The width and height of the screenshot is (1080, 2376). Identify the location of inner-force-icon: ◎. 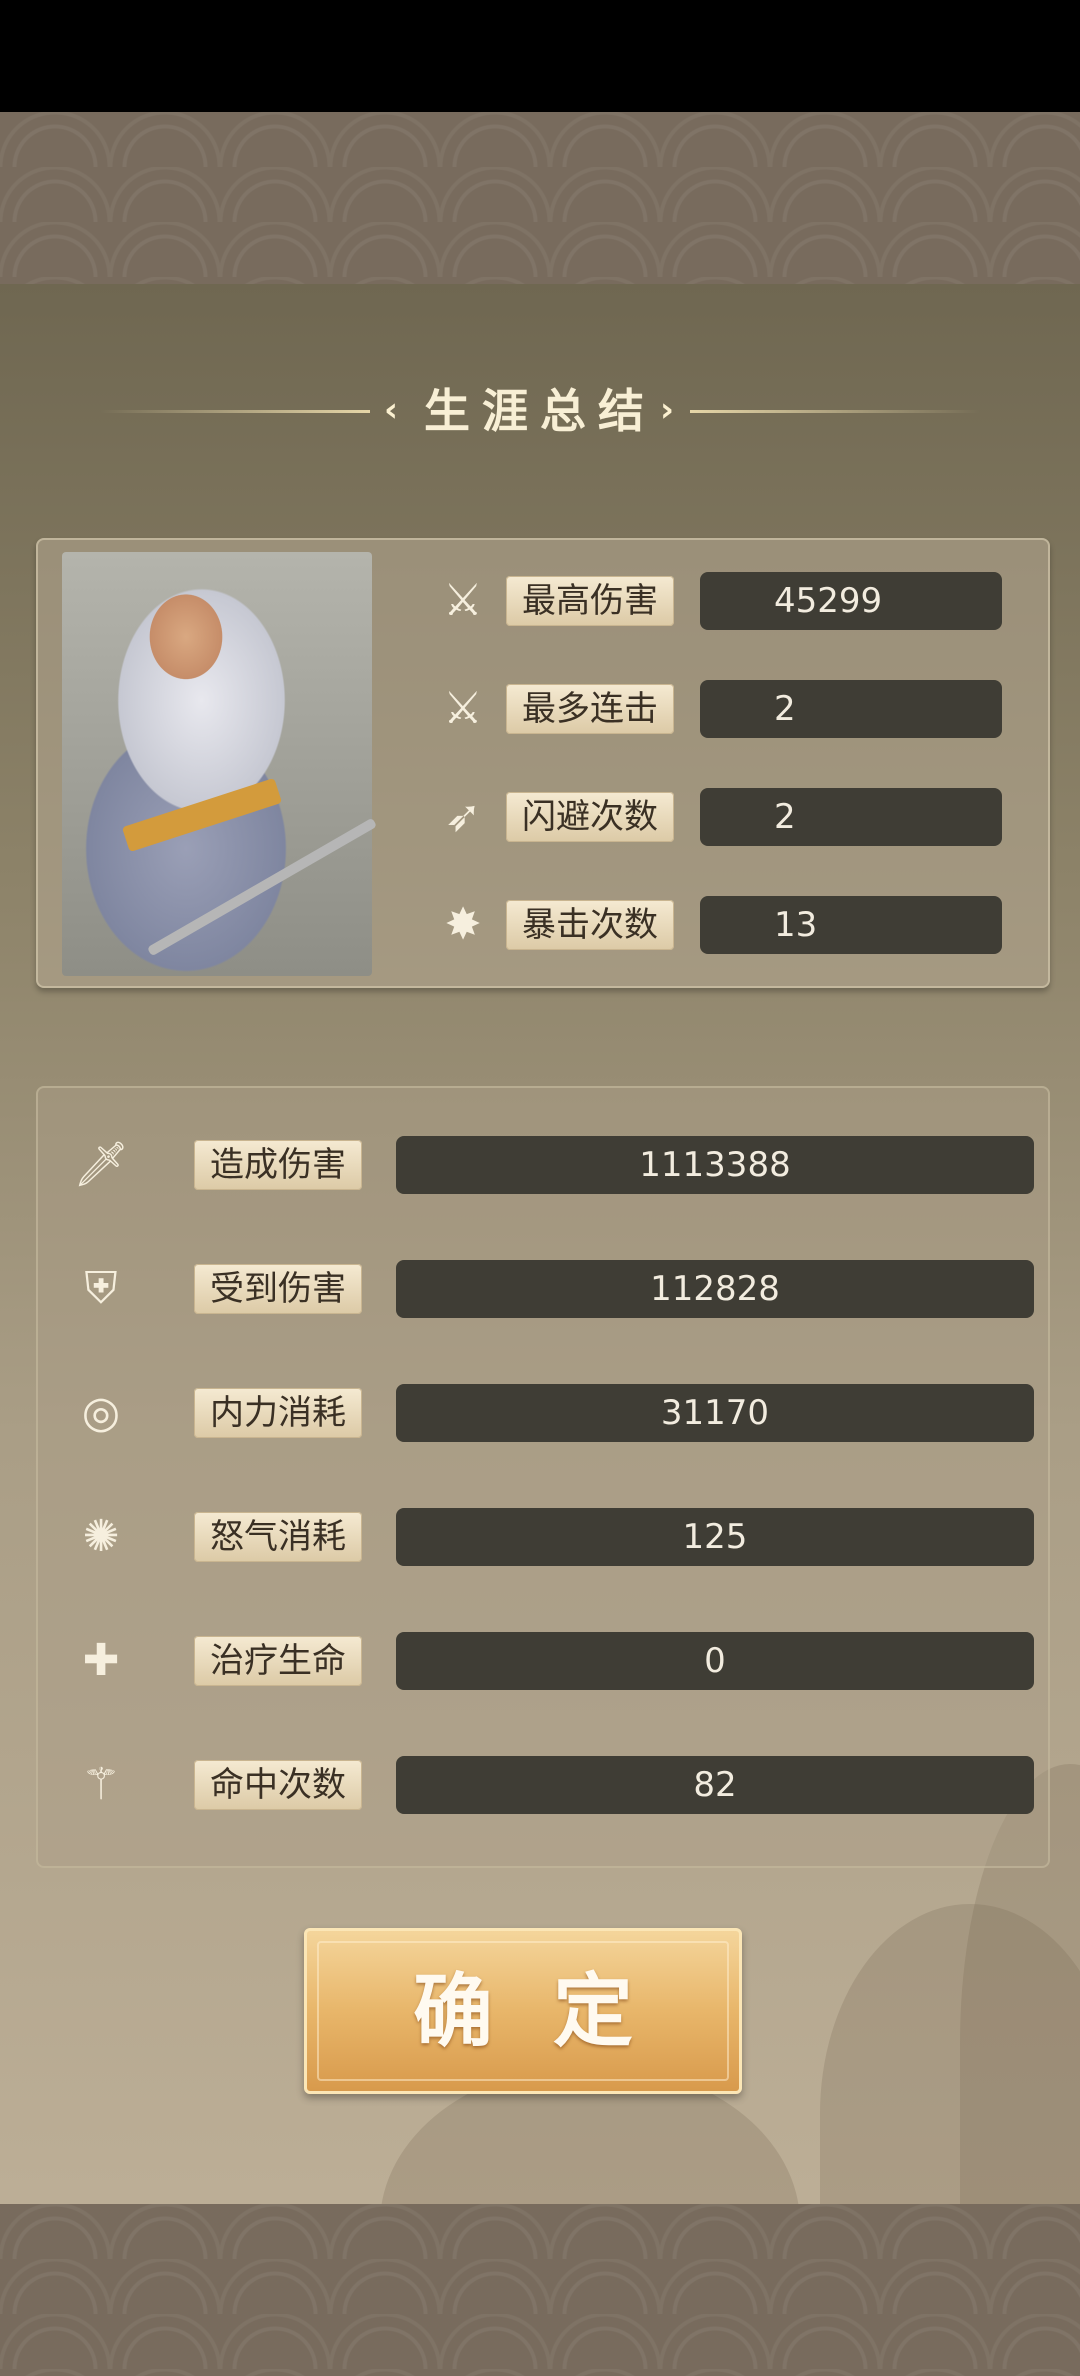
(101, 1412).